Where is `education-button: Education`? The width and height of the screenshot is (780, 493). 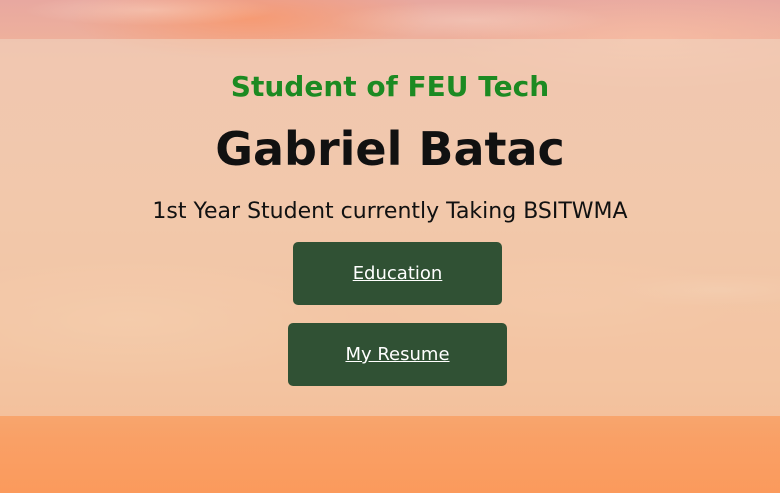 education-button: Education is located at coordinates (397, 273).